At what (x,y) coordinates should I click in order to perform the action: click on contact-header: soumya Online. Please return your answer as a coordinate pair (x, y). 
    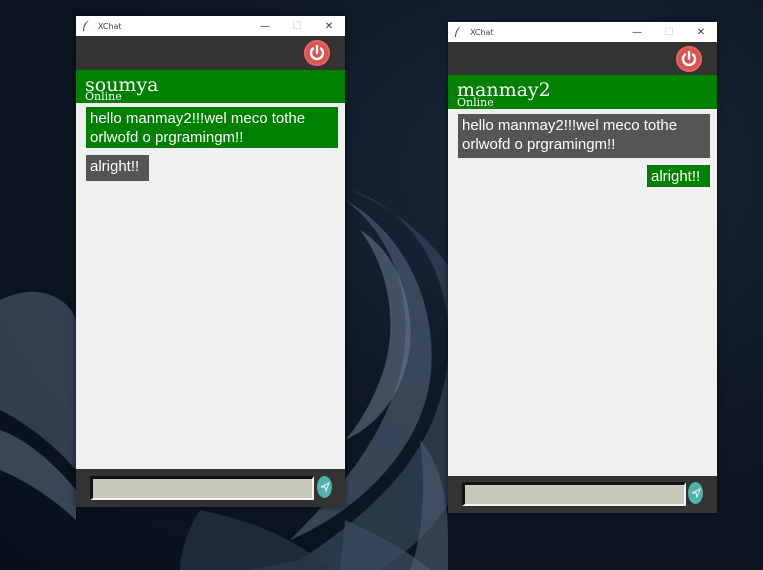
    Looking at the image, I should click on (210, 86).